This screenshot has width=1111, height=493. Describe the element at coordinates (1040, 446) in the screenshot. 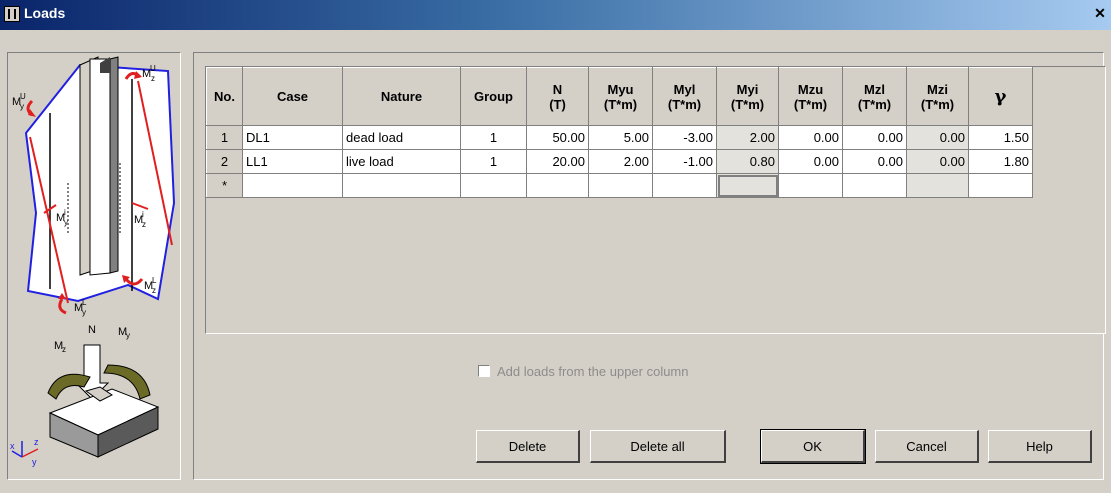

I see `help-button: Help` at that location.